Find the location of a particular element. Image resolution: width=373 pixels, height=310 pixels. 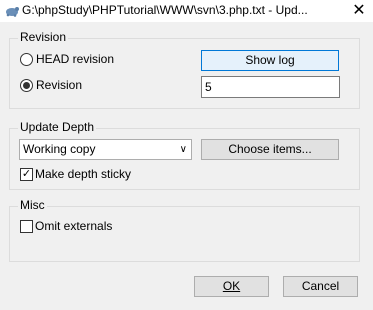

checkmark-icon: ✓ is located at coordinates (26, 174).